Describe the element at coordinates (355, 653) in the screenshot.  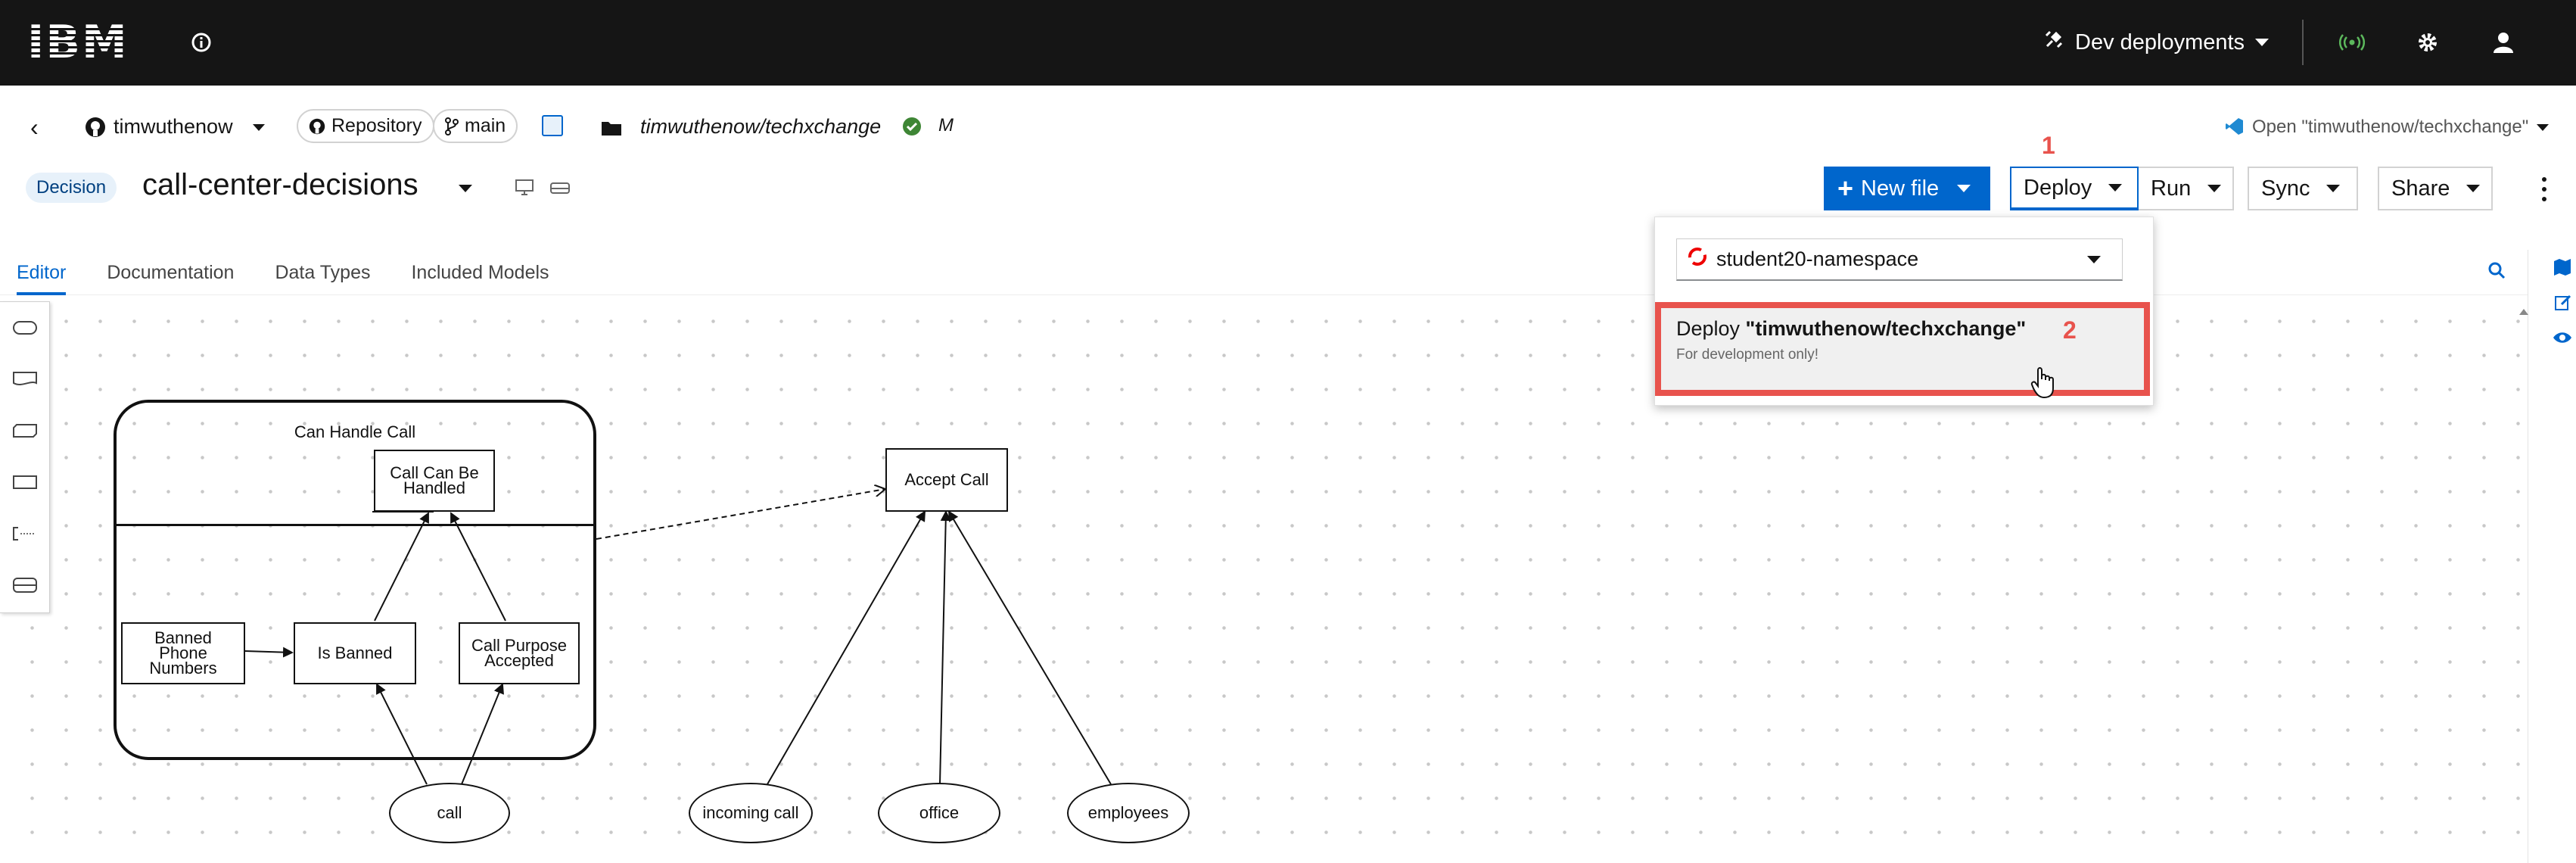
I see `decision-is-banned: Is Banned` at that location.